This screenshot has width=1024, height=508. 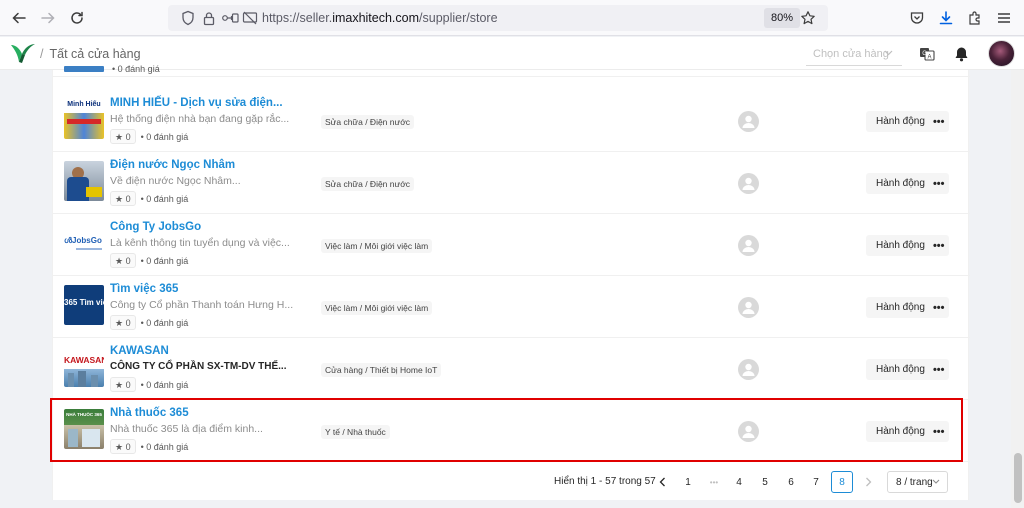 What do you see at coordinates (842, 482) in the screenshot?
I see `page-item-active: 8` at bounding box center [842, 482].